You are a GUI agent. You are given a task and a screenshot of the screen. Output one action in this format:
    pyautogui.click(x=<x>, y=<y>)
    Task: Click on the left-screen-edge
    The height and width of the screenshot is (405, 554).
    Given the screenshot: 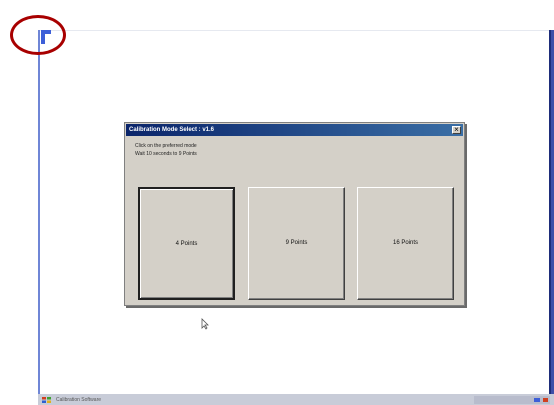 What is the action you would take?
    pyautogui.click(x=39, y=212)
    